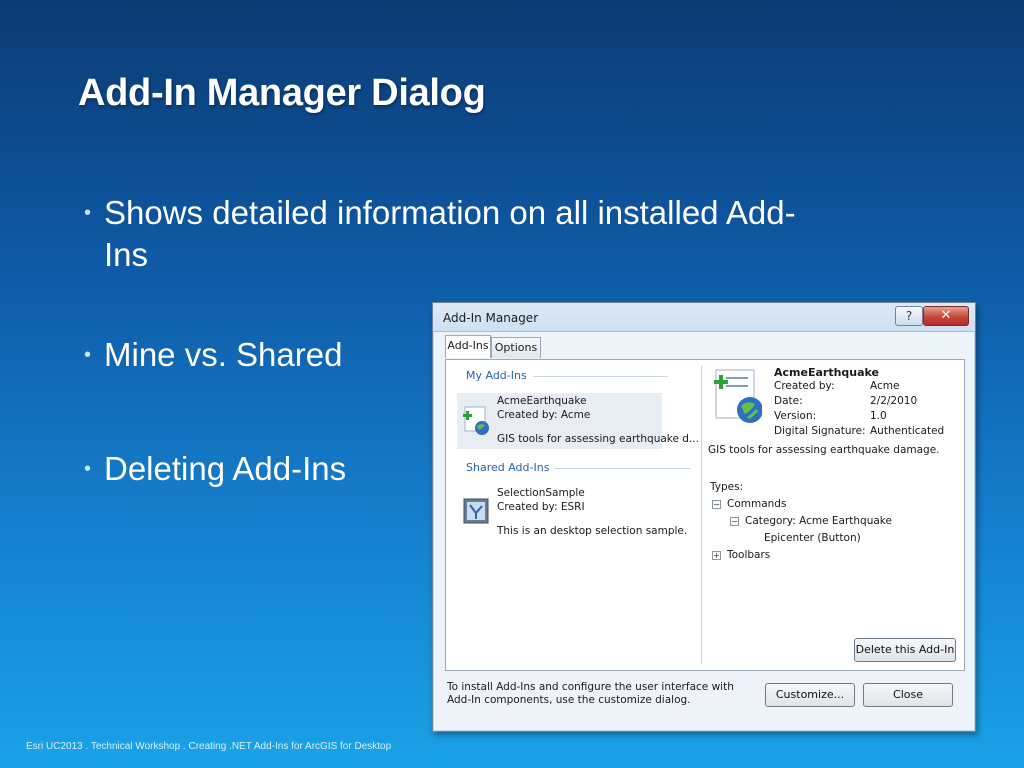 The width and height of the screenshot is (1024, 768). What do you see at coordinates (541, 507) in the screenshot?
I see `addin-created-by: Created by: ESRI` at bounding box center [541, 507].